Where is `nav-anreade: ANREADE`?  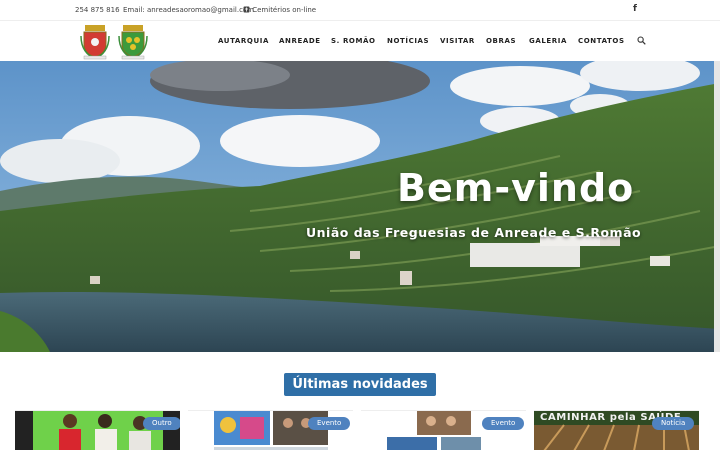 nav-anreade: ANREADE is located at coordinates (300, 41).